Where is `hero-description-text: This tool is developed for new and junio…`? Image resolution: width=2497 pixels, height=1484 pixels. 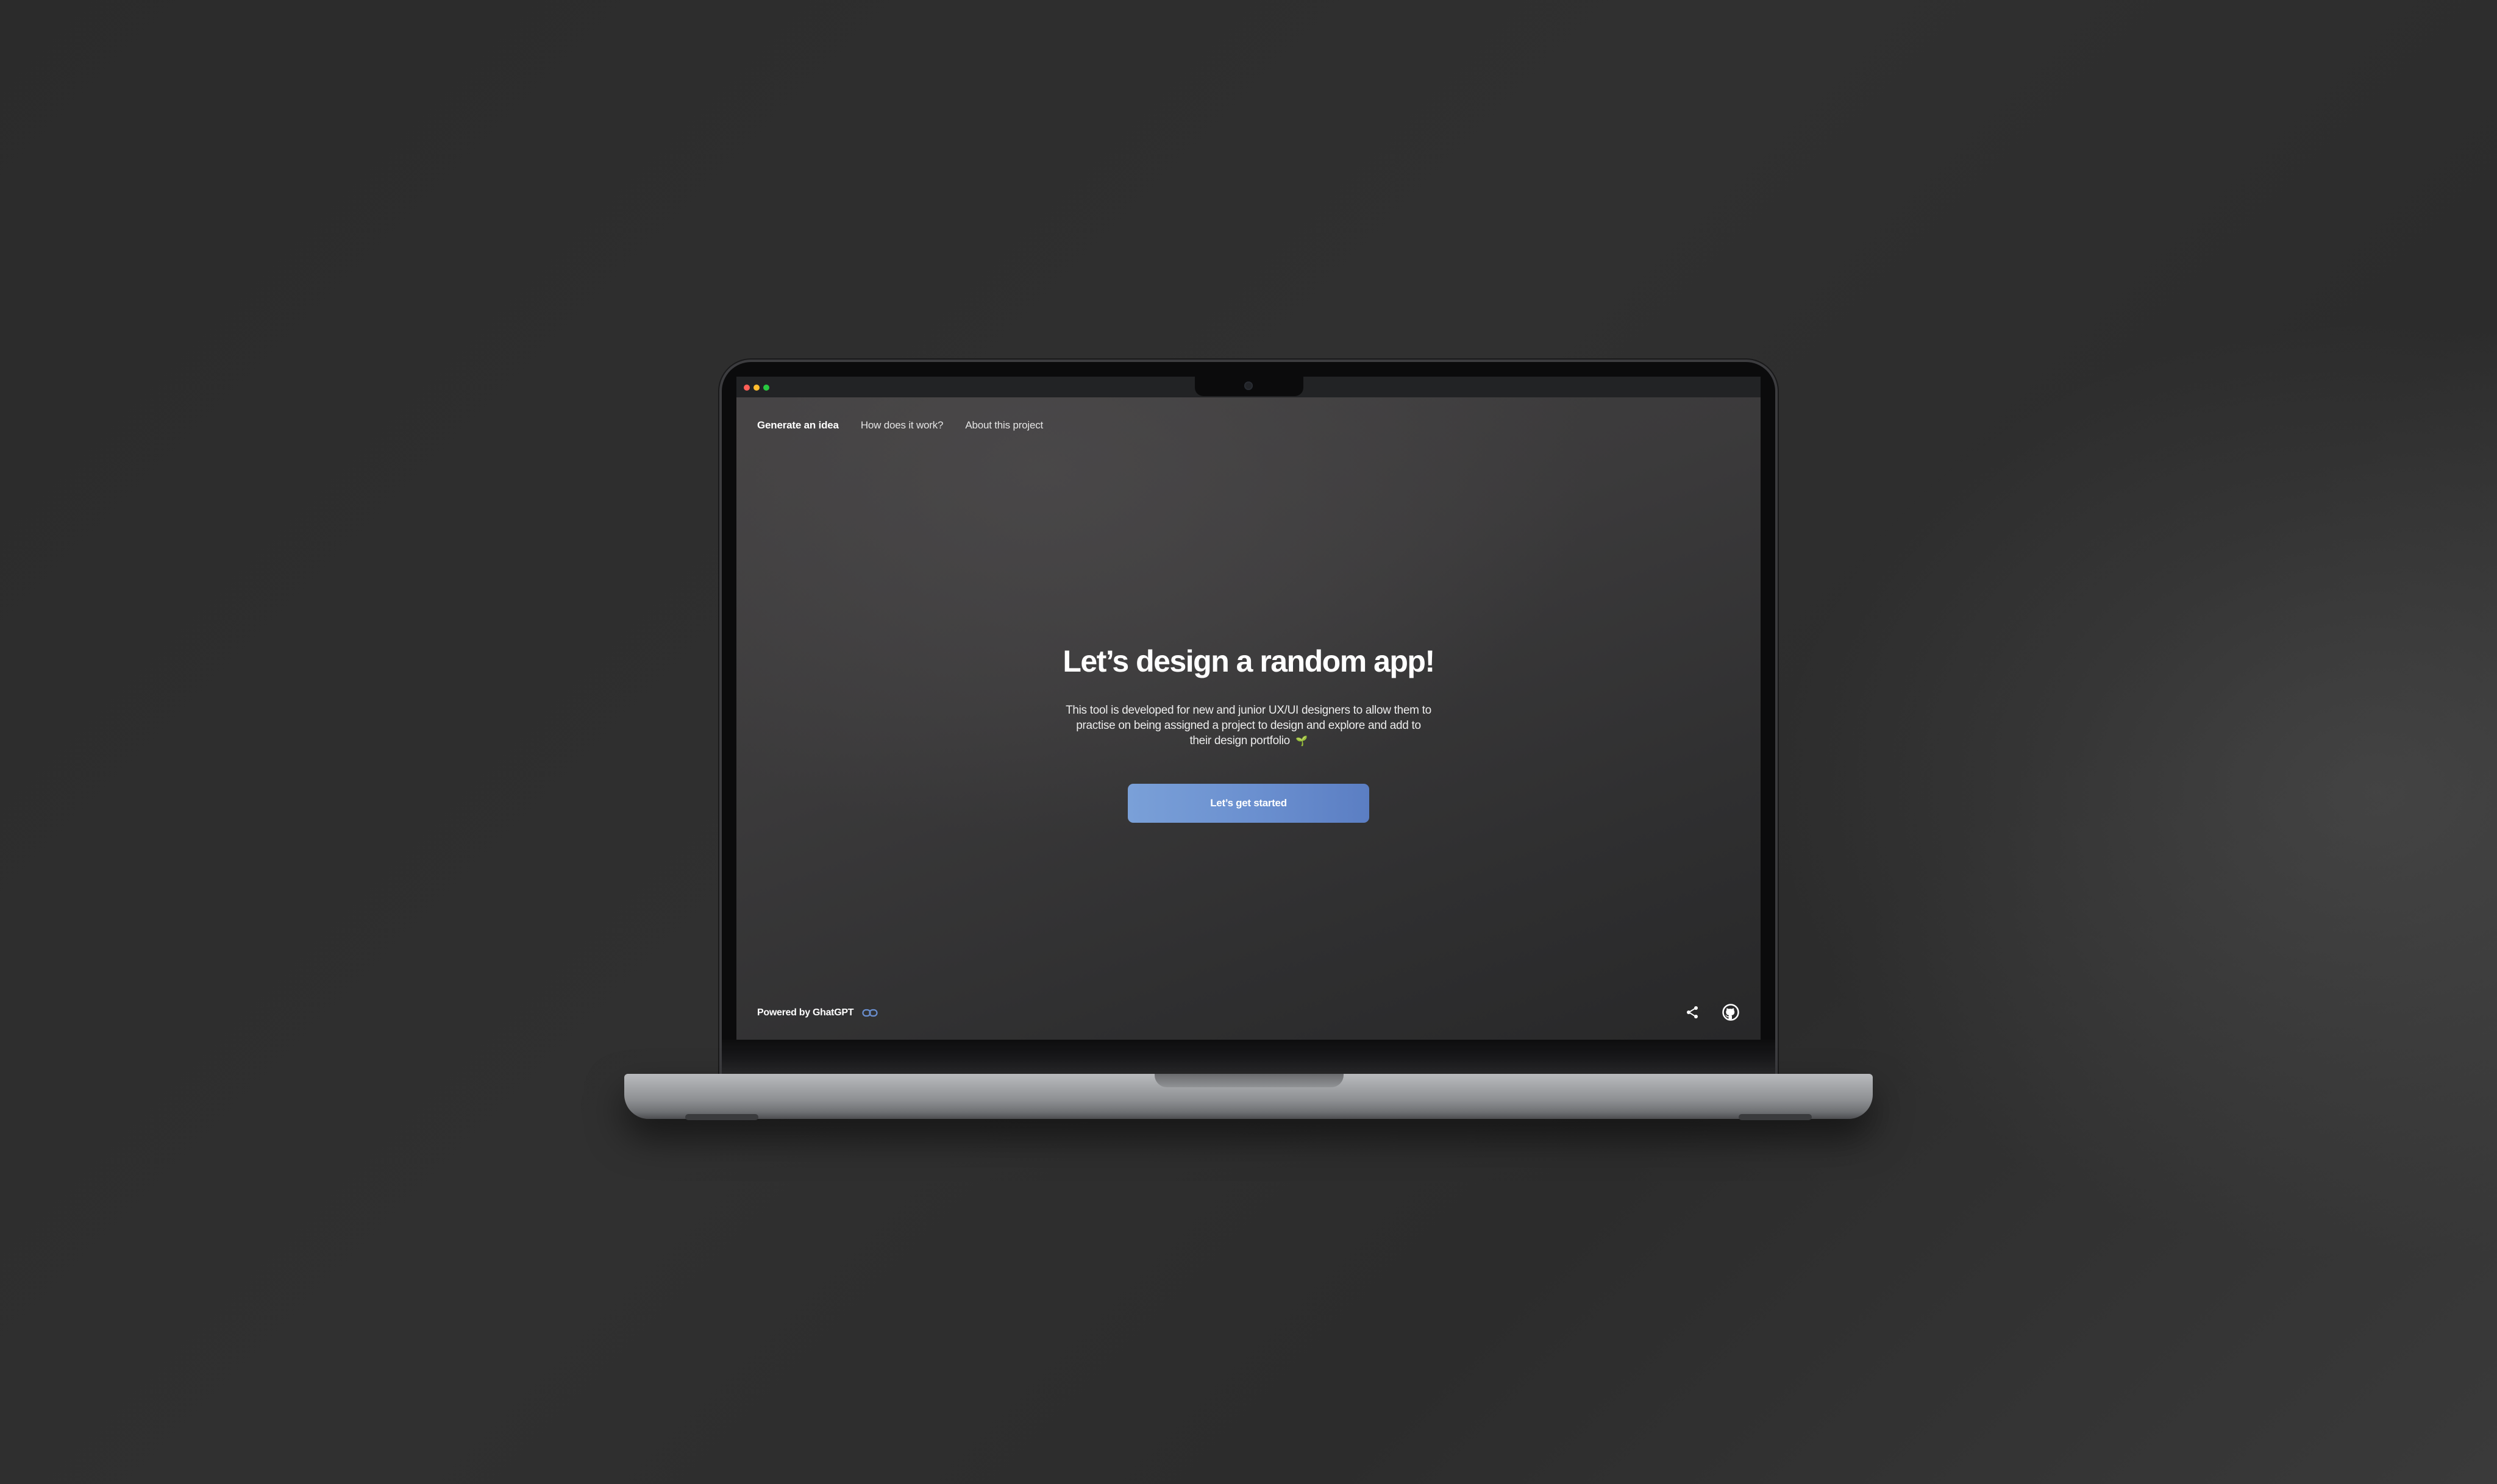 hero-description-text: This tool is developed for new and junio… is located at coordinates (1248, 725).